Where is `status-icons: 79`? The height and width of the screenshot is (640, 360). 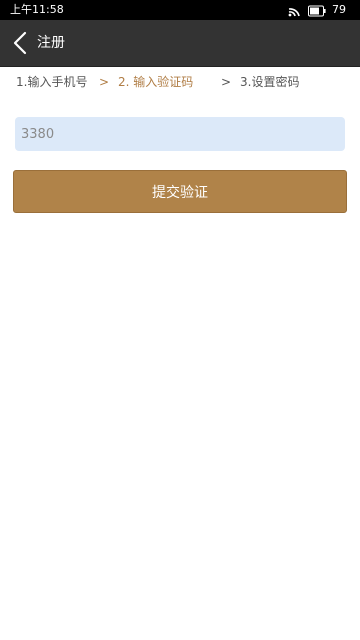
status-icons: 79 is located at coordinates (317, 10).